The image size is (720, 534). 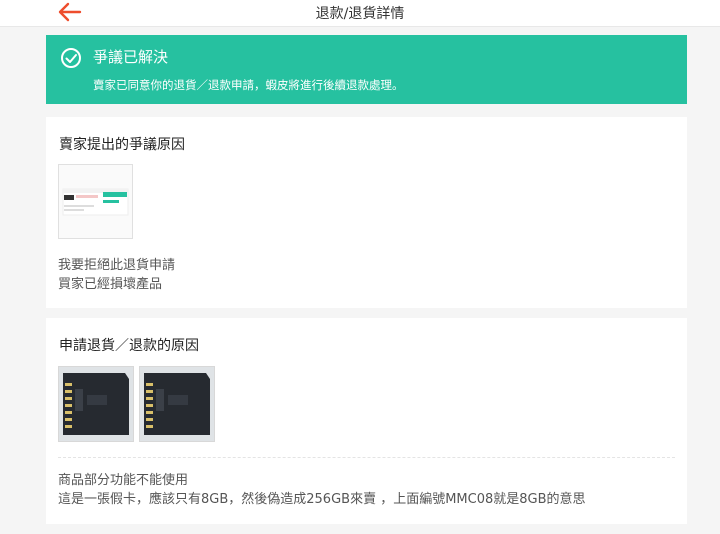 What do you see at coordinates (129, 346) in the screenshot?
I see `buyer-reason-title: 申請退貨／退款的原因` at bounding box center [129, 346].